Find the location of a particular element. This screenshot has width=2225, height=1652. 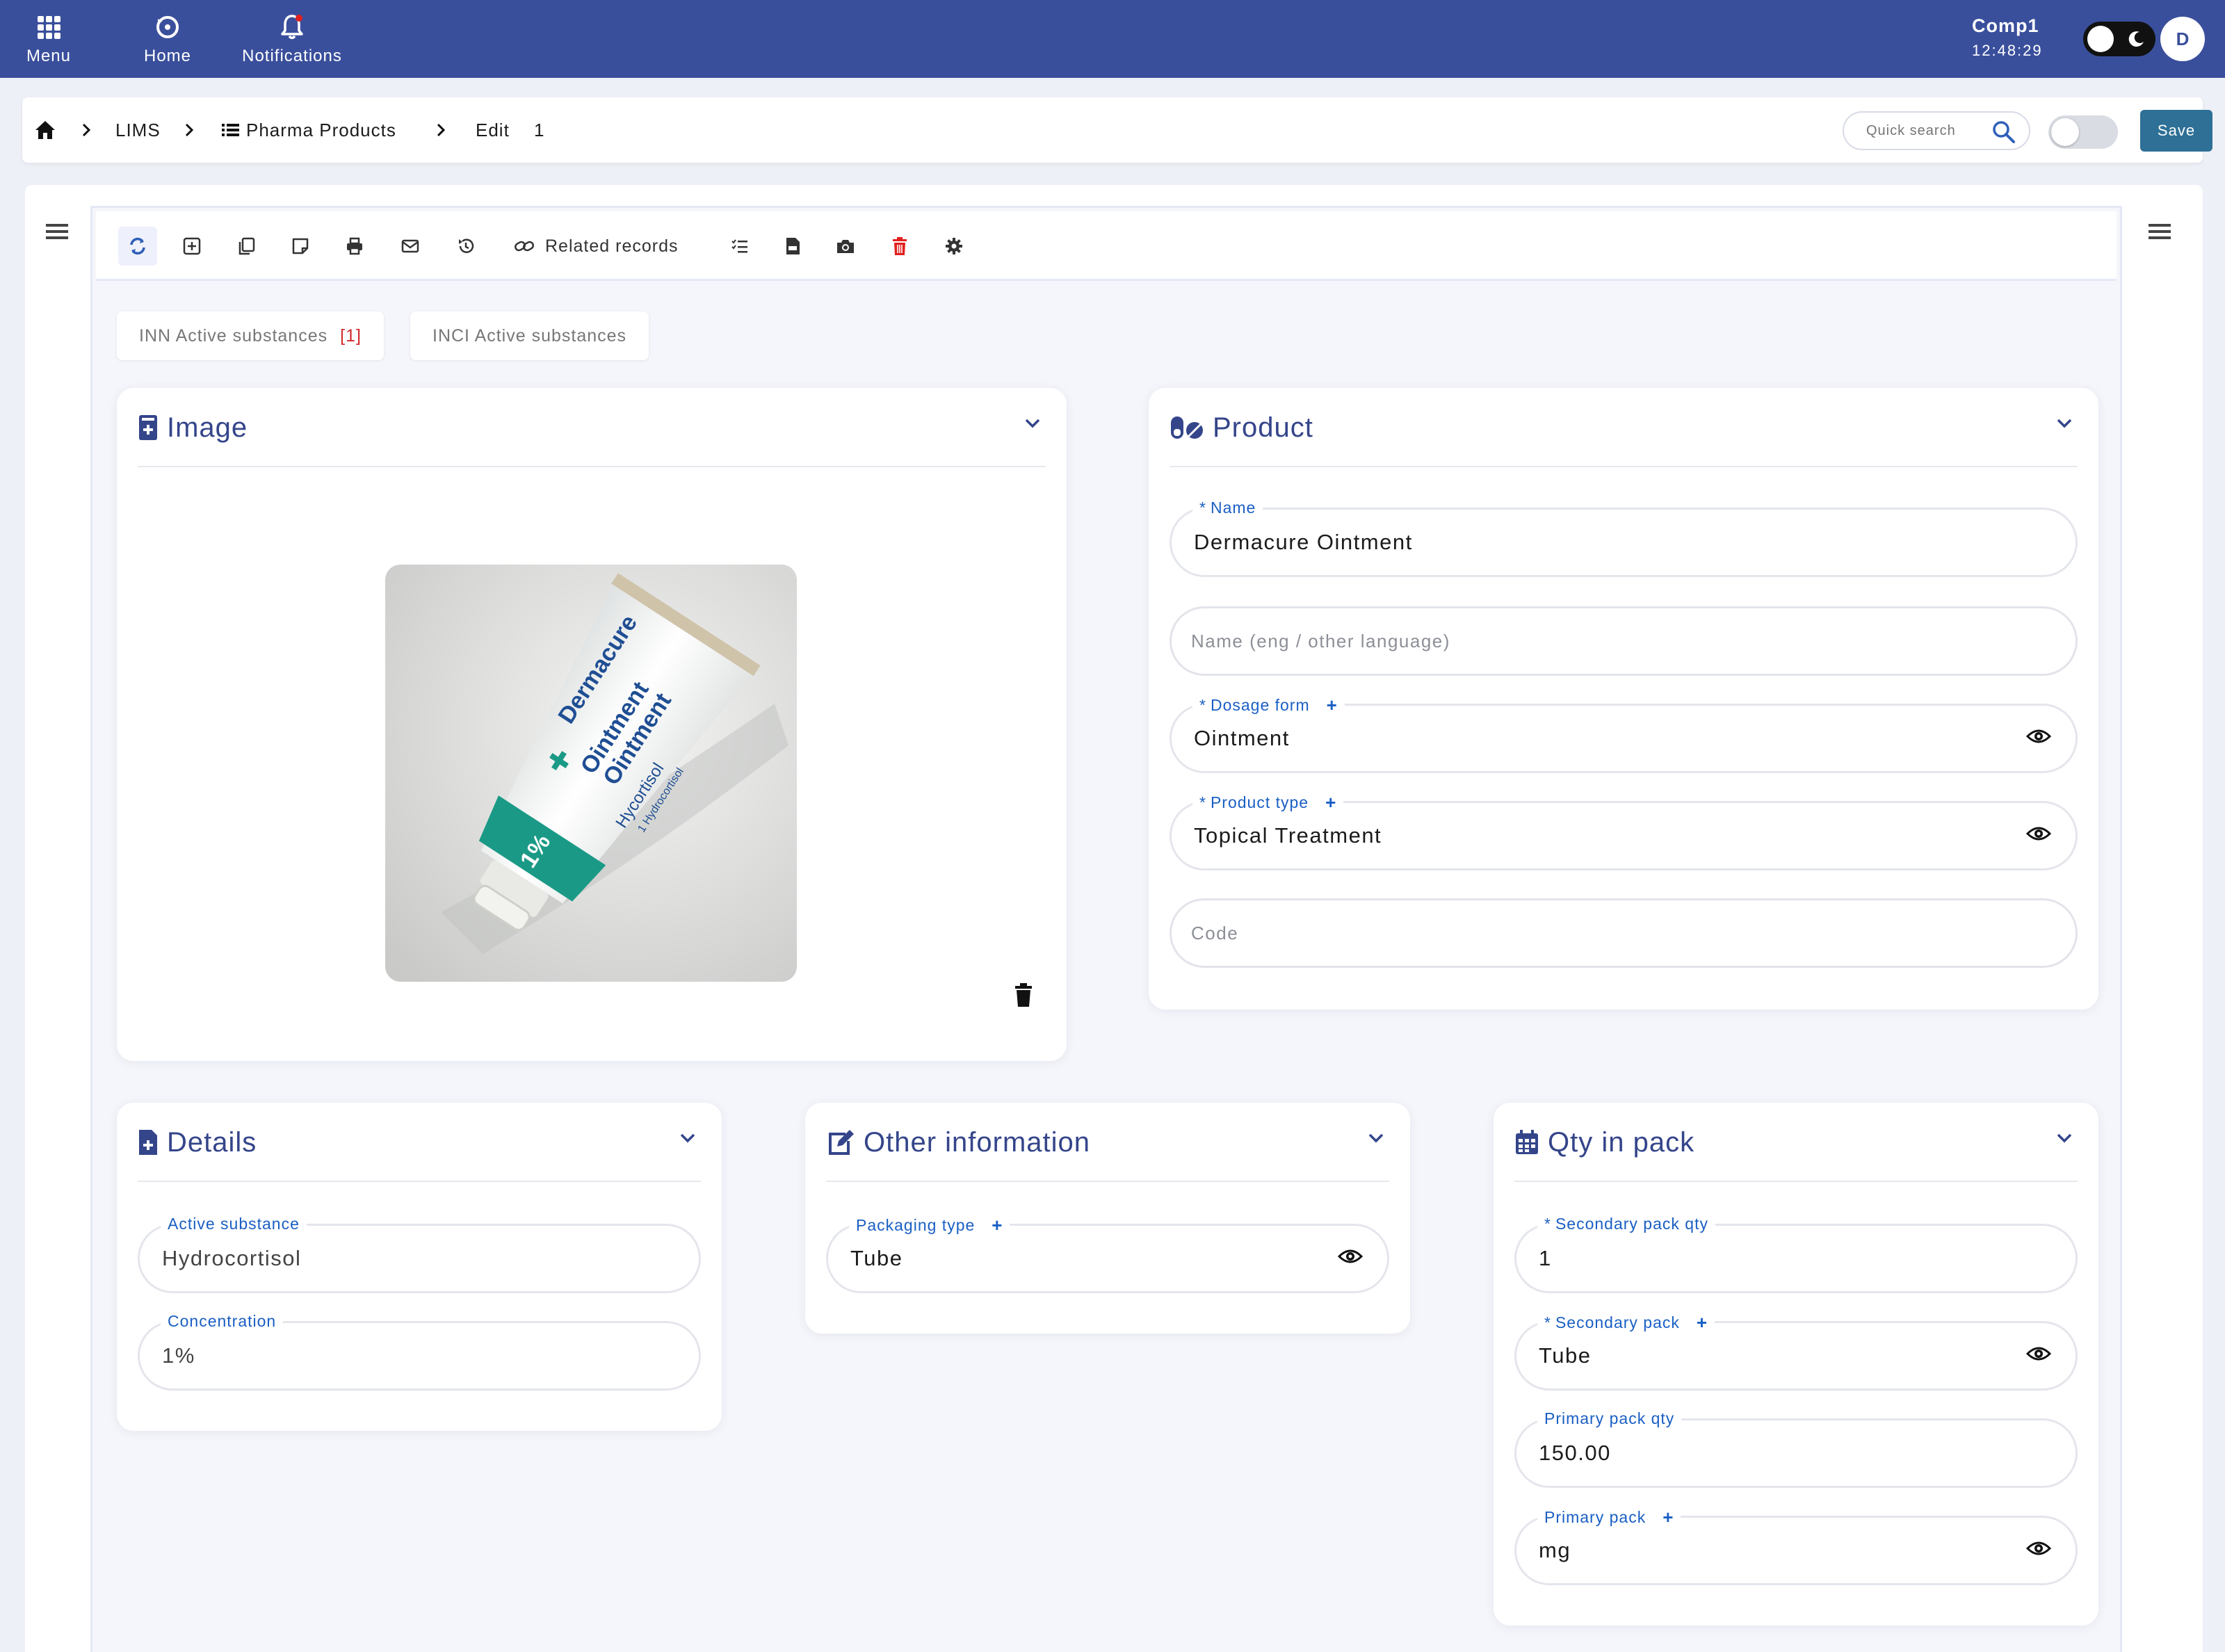

secondary-pack-qty-label: * Secondary pack qty is located at coordinates (1626, 1224).